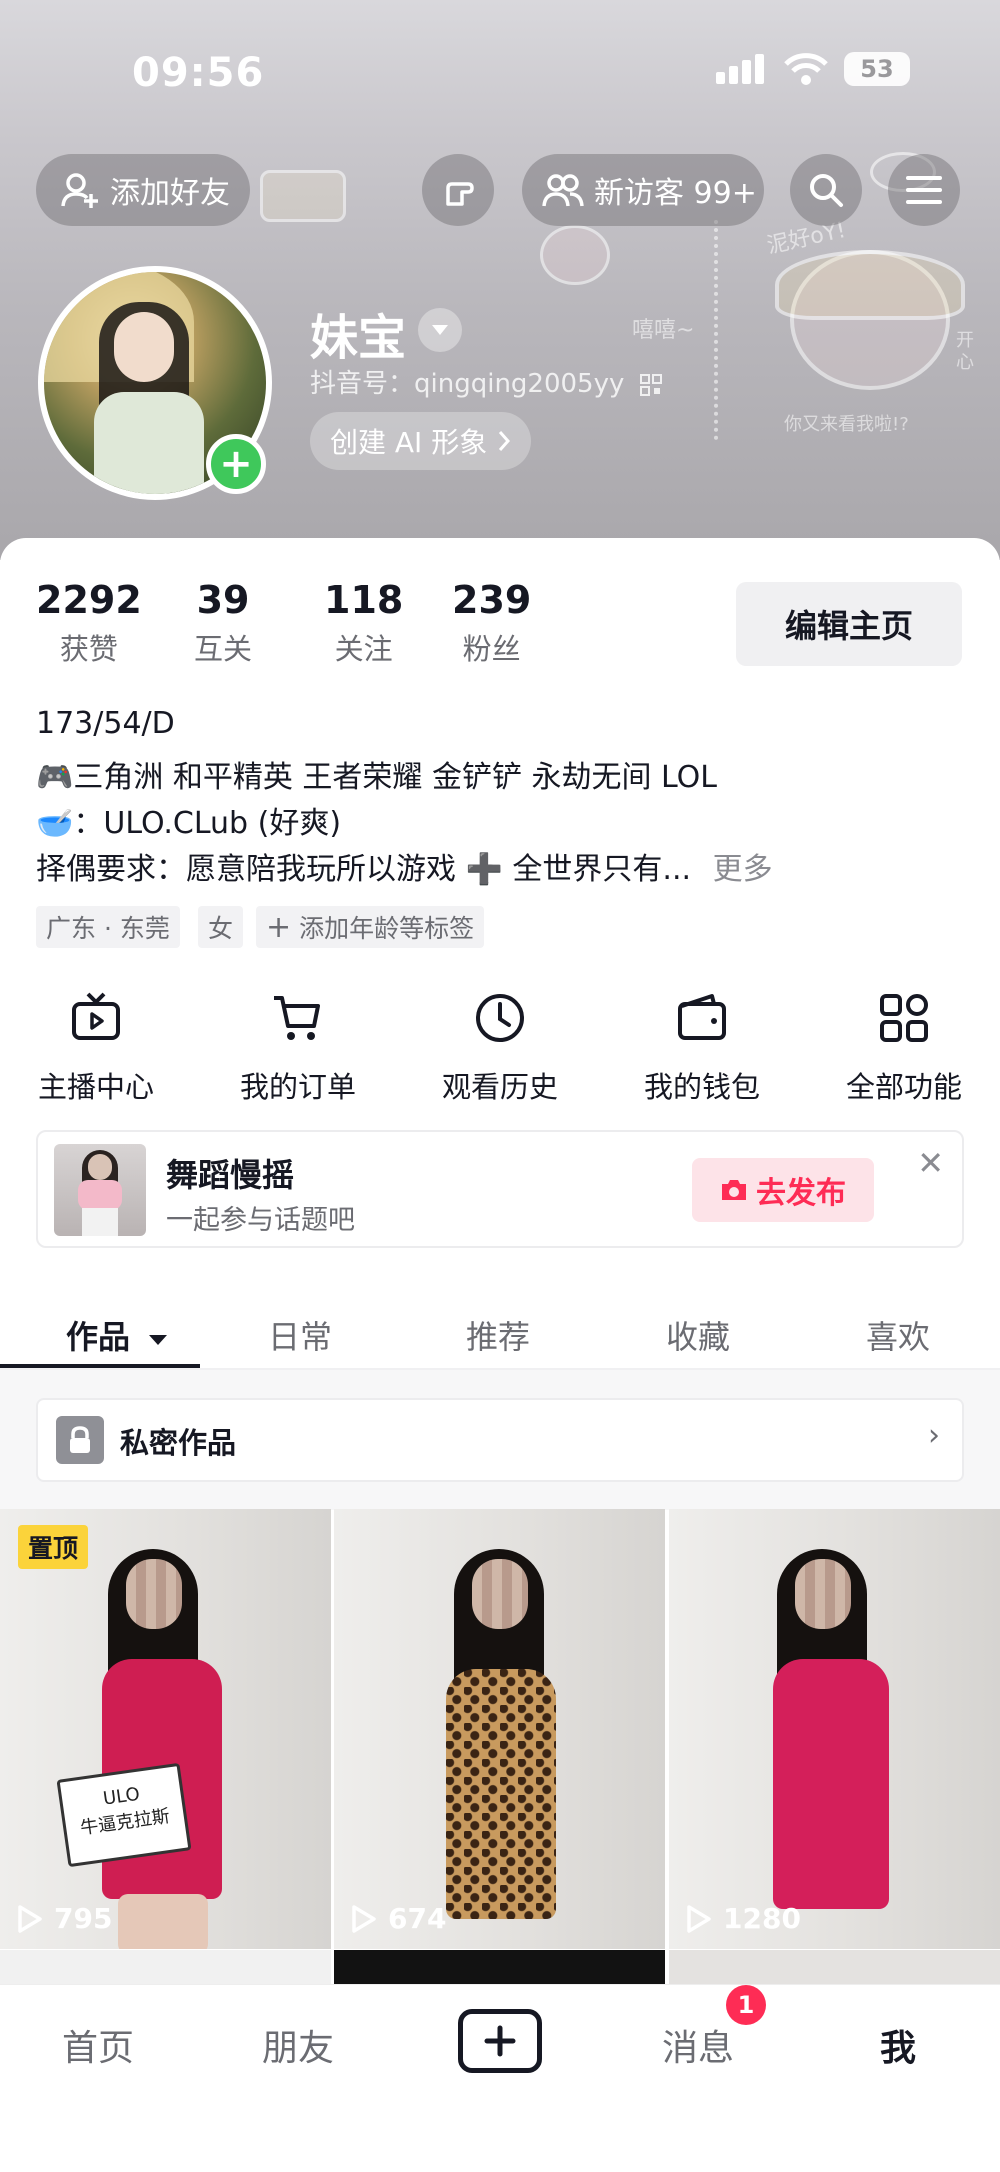 The image size is (1000, 2172). What do you see at coordinates (96, 1016) in the screenshot?
I see `tv-play-icon` at bounding box center [96, 1016].